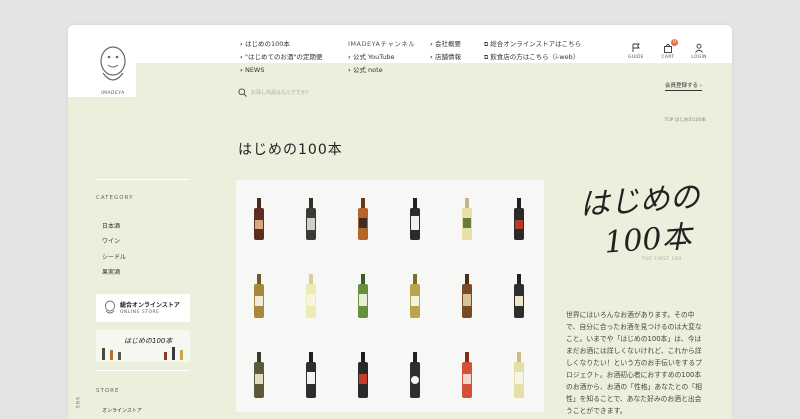 The width and height of the screenshot is (800, 419). I want to click on flag-icon, so click(636, 47).